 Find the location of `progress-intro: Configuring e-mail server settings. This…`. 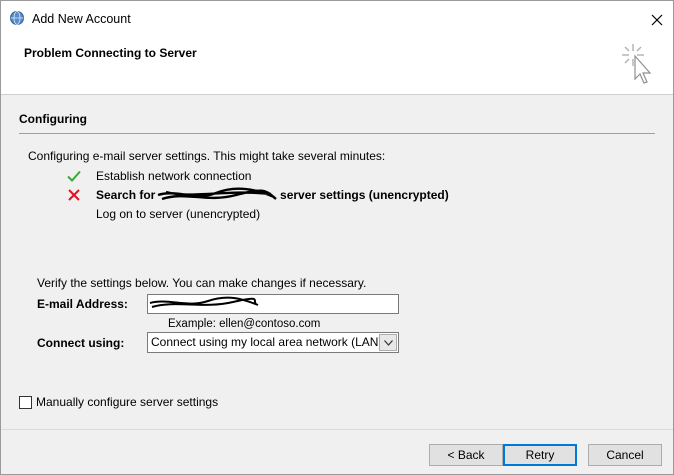

progress-intro: Configuring e-mail server settings. This… is located at coordinates (207, 156).